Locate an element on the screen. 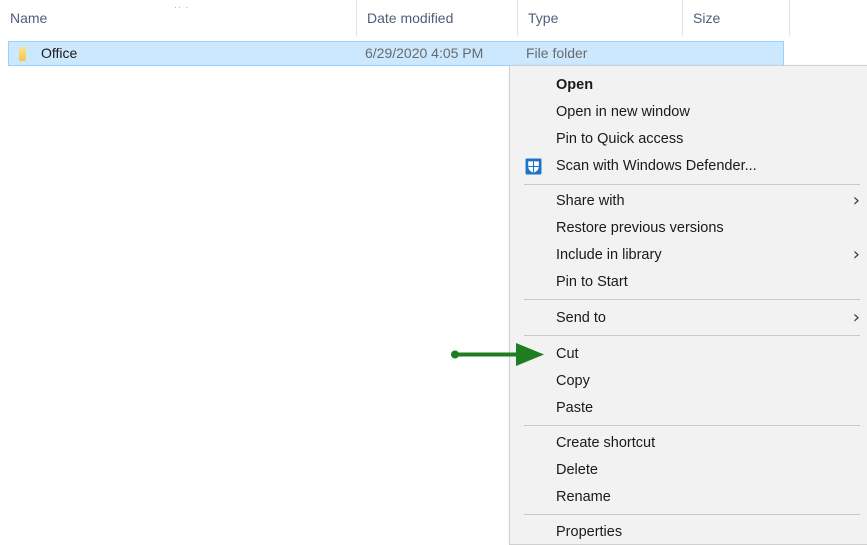 The image size is (867, 545). green-arrow-icon is located at coordinates (497, 354).